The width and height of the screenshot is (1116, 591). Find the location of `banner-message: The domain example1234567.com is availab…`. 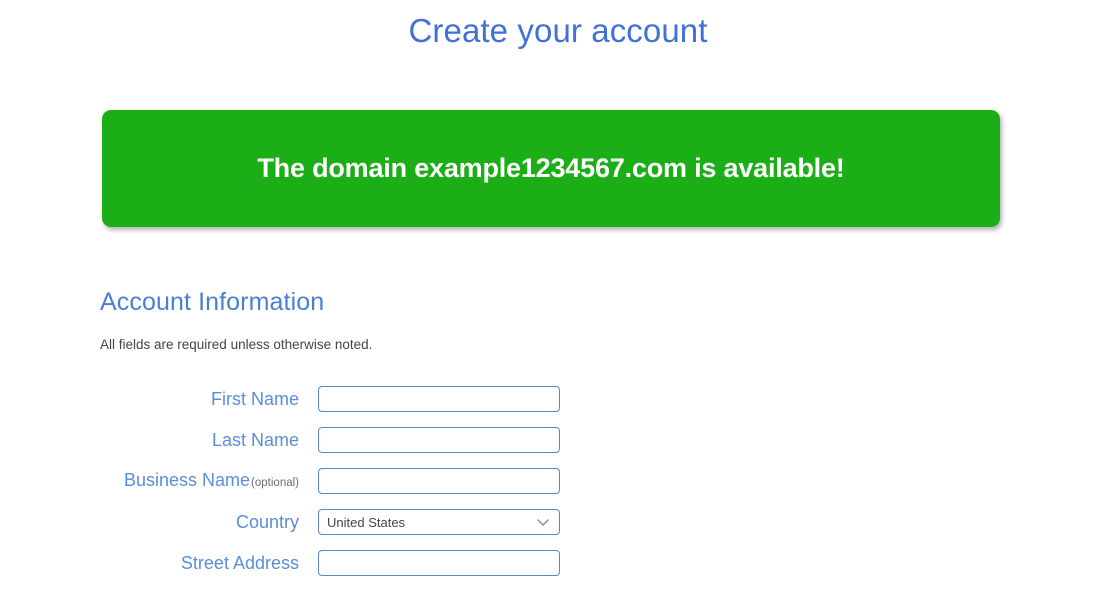

banner-message: The domain example1234567.com is availab… is located at coordinates (551, 168).